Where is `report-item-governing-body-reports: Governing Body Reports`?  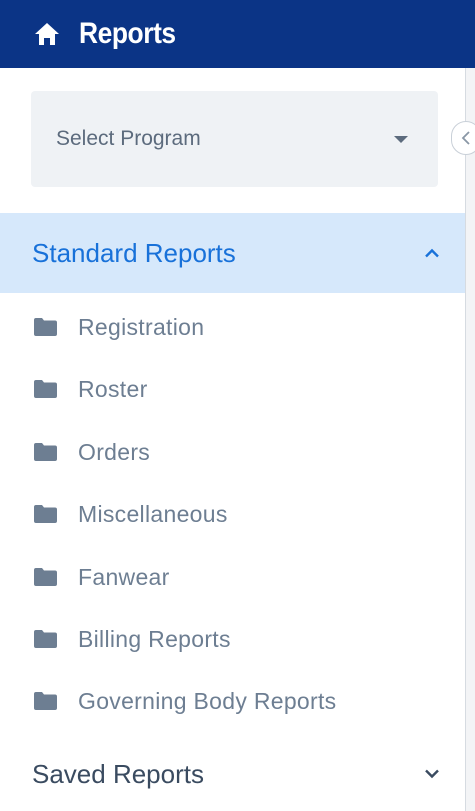 report-item-governing-body-reports: Governing Body Reports is located at coordinates (232, 701).